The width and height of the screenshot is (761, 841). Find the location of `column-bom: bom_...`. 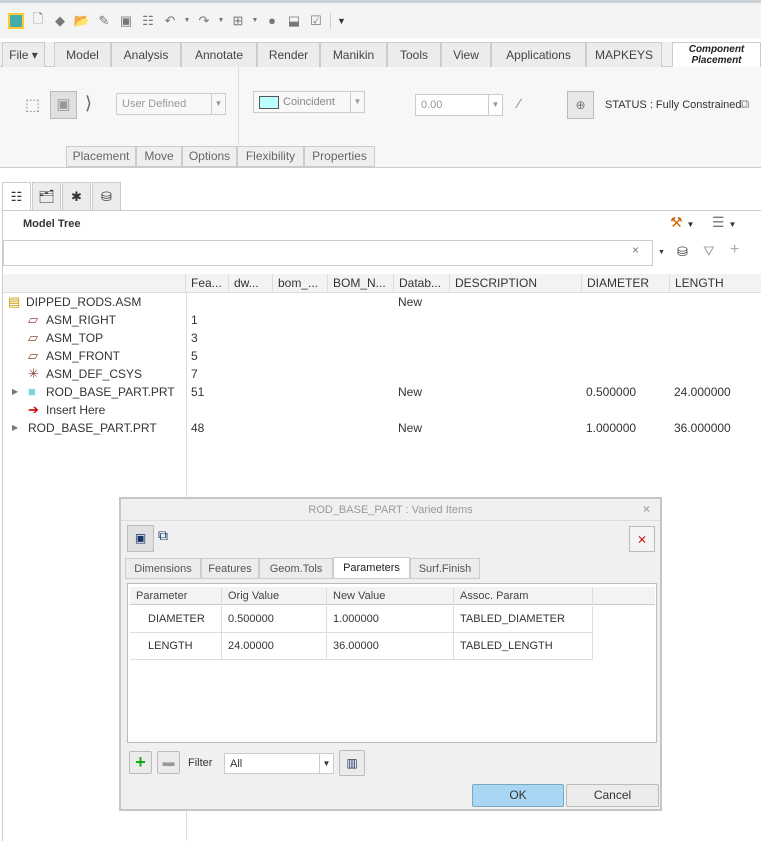

column-bom: bom_... is located at coordinates (300, 283).